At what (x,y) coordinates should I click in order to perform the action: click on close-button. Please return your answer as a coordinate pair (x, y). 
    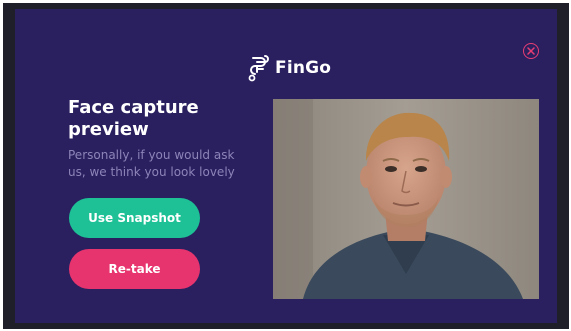
    Looking at the image, I should click on (531, 51).